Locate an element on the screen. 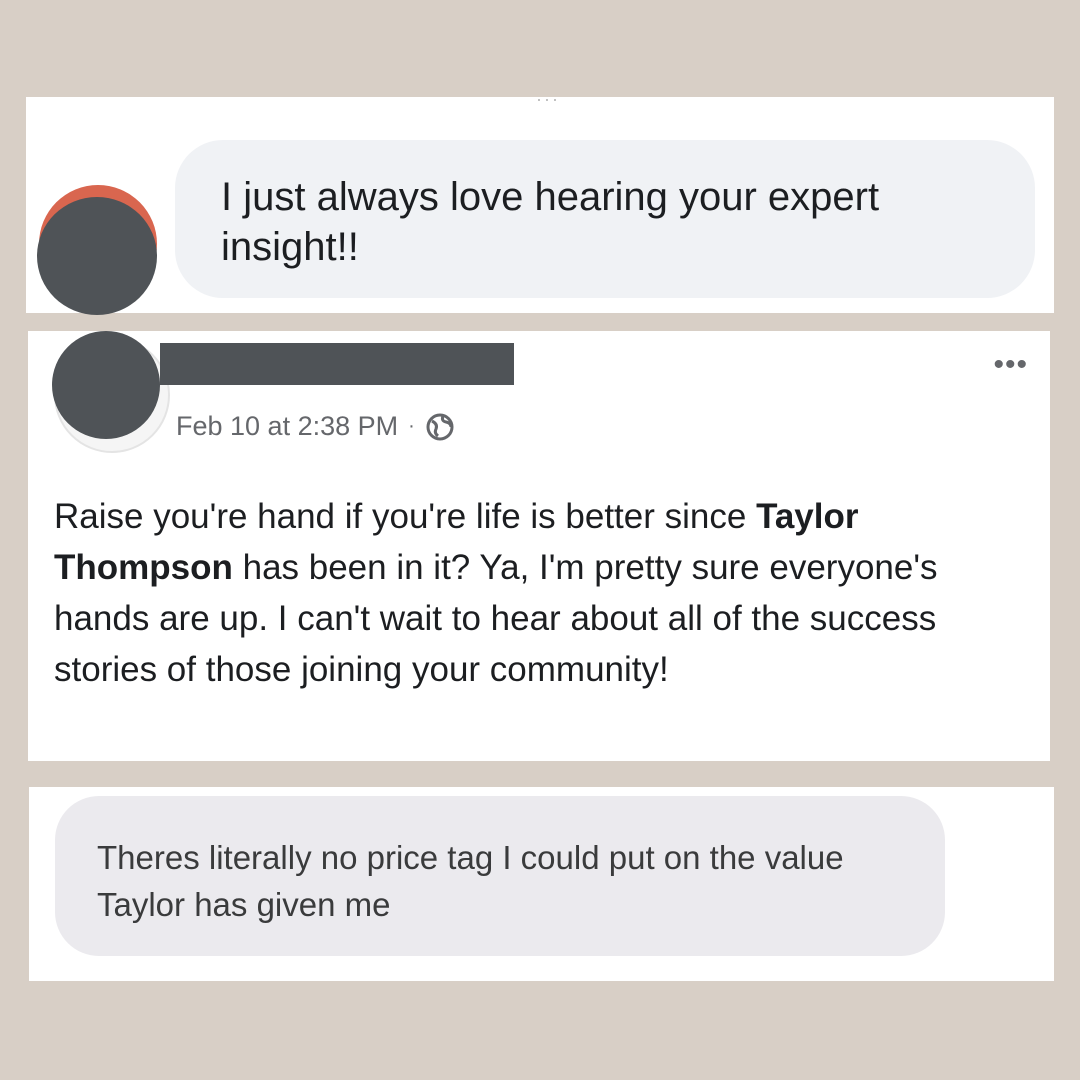 Image resolution: width=1080 pixels, height=1080 pixels. globe-icon is located at coordinates (440, 427).